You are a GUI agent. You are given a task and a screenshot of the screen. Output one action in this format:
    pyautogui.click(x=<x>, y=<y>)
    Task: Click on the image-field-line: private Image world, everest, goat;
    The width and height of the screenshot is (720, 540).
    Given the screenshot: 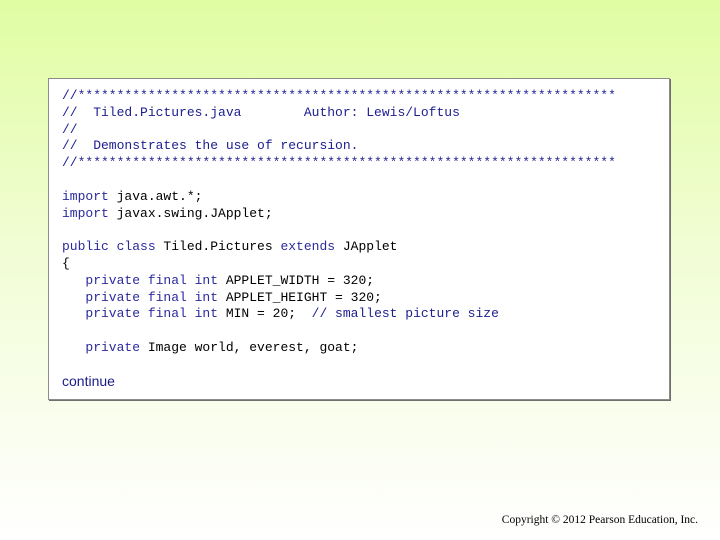 What is the action you would take?
    pyautogui.click(x=339, y=348)
    